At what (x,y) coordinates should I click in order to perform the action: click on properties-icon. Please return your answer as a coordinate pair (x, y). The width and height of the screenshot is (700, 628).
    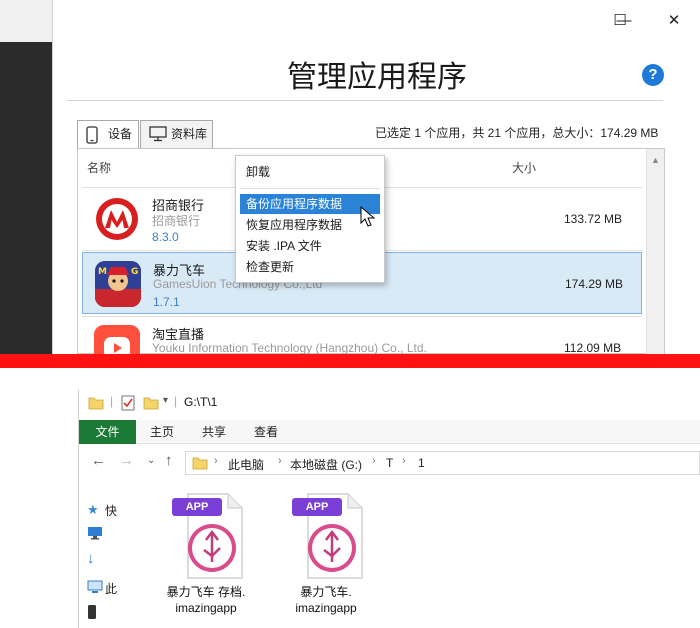
    Looking at the image, I should click on (128, 403).